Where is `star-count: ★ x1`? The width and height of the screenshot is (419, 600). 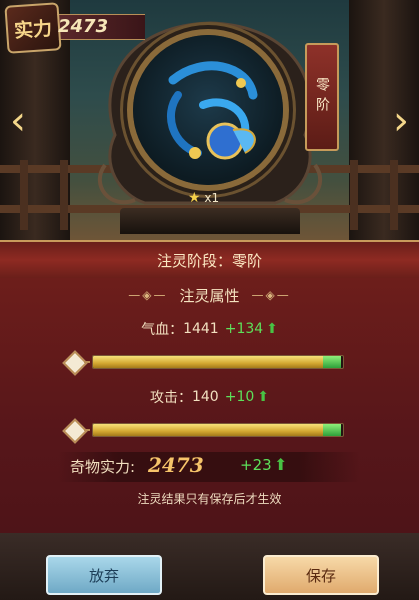
star-count: ★ x1 is located at coordinates (203, 201).